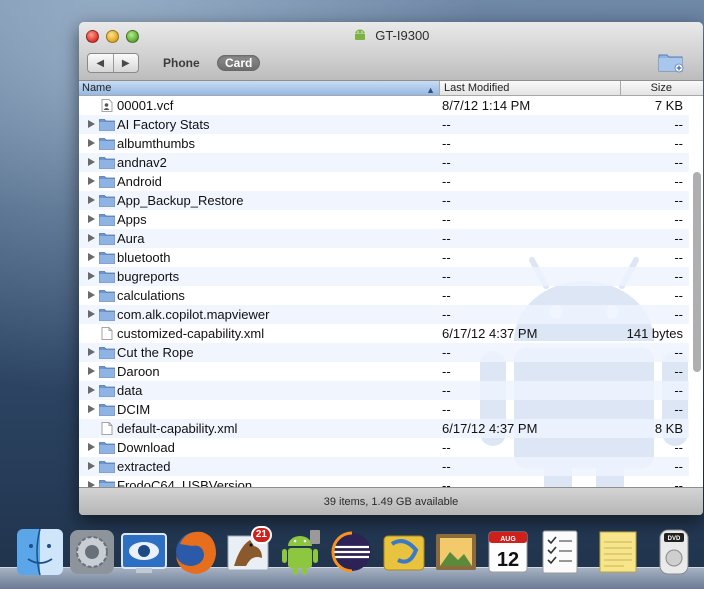  I want to click on row-name: Cut the Rope, so click(155, 352).